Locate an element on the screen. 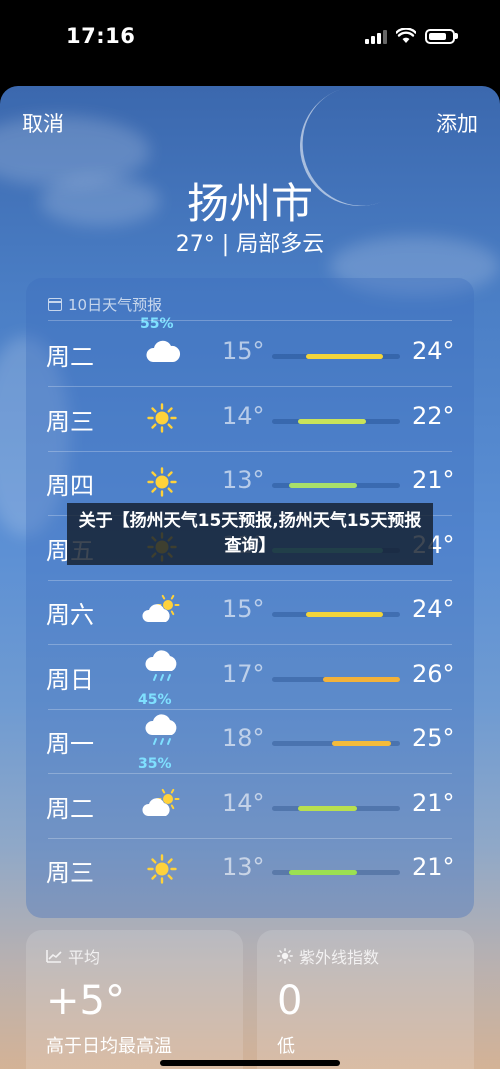  high-temp: 26° is located at coordinates (433, 673).